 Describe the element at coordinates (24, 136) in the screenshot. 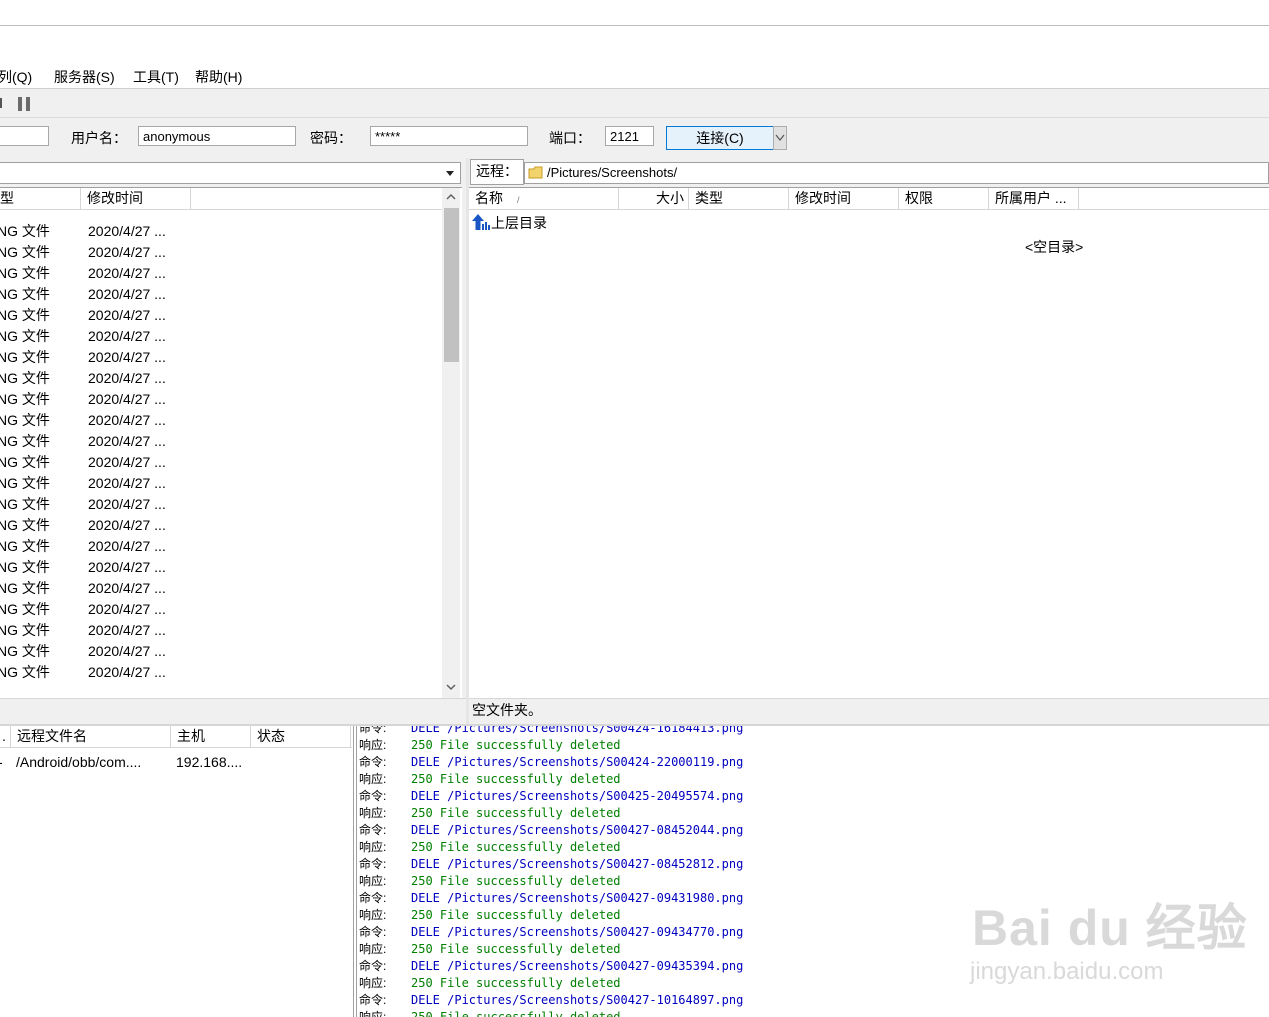

I see `host-input` at that location.